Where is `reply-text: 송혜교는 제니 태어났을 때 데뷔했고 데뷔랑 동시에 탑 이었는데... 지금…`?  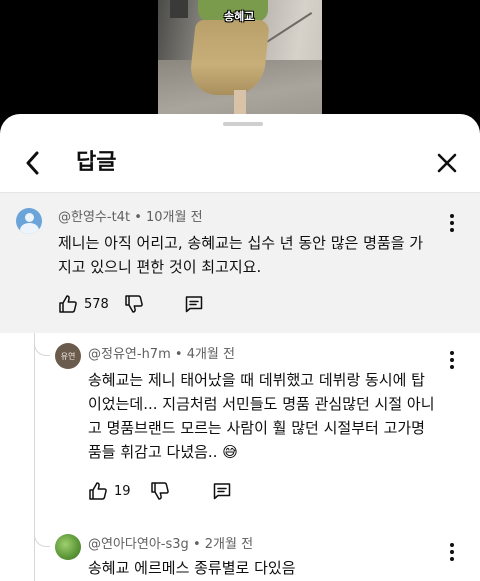 reply-text: 송혜교는 제니 태어났을 때 데뷔했고 데뷔랑 동시에 탑 이었는데... 지금… is located at coordinates (261, 416).